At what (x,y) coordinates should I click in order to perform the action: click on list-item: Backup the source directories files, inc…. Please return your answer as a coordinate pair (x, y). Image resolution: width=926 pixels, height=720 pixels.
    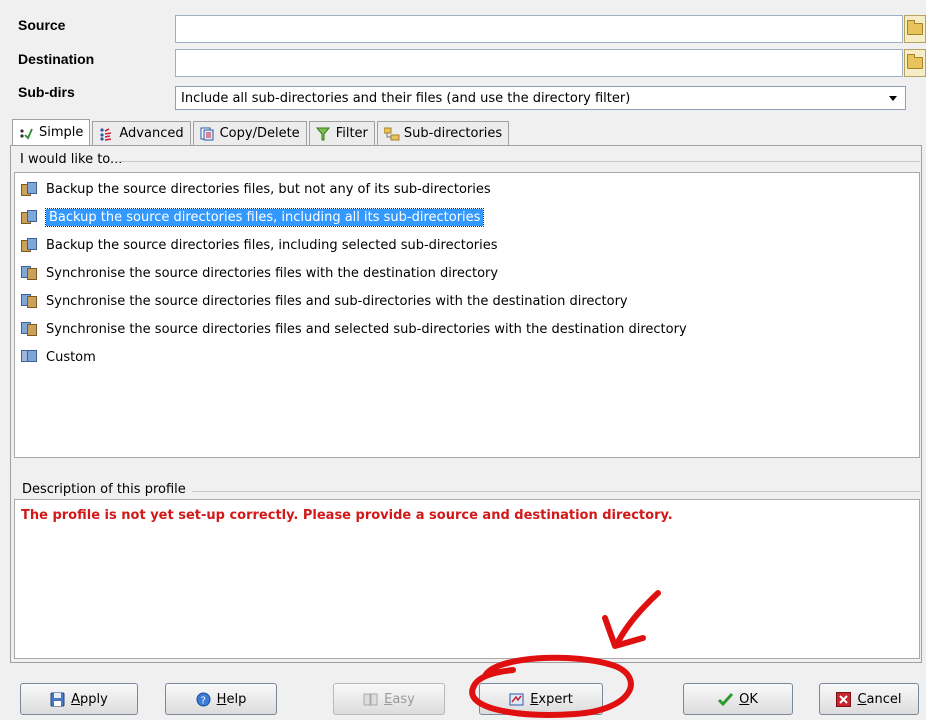
    Looking at the image, I should click on (467, 245).